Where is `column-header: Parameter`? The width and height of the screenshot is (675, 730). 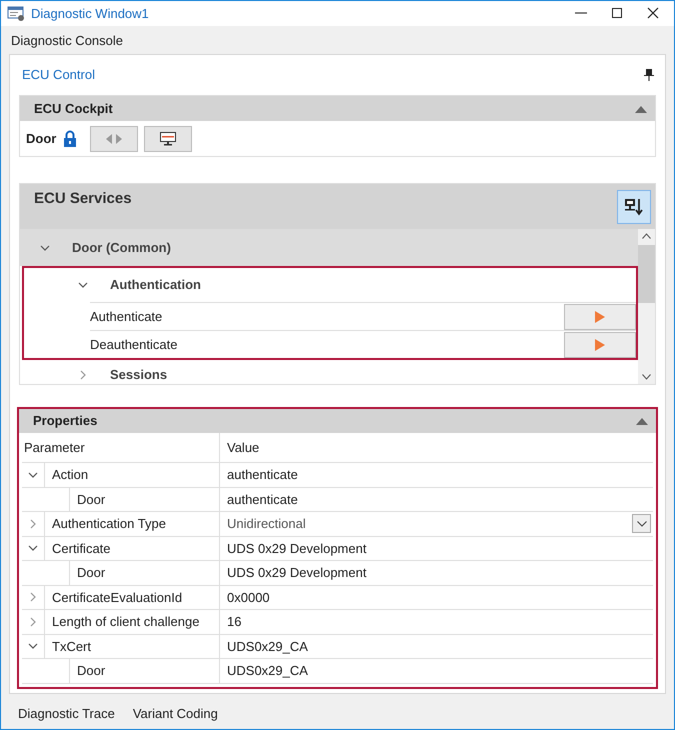 column-header: Parameter is located at coordinates (120, 447).